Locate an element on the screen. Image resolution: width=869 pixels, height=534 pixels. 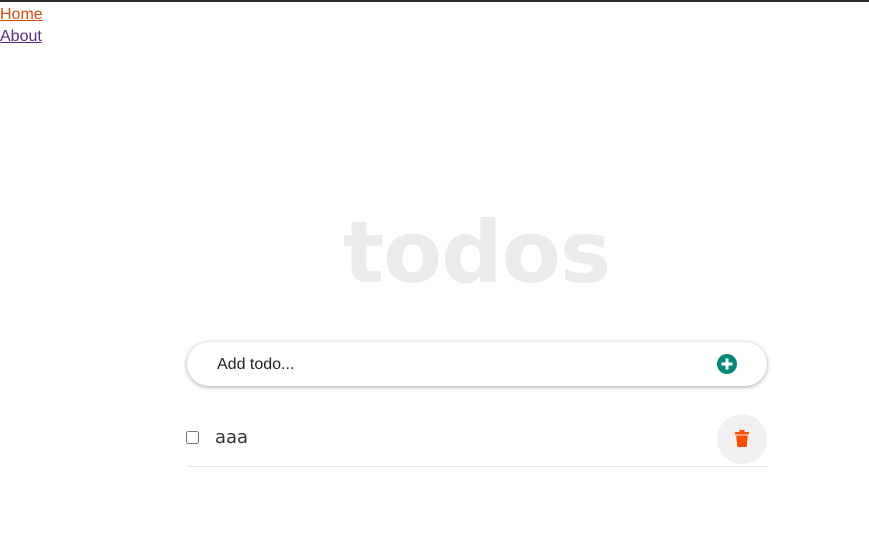
nav-links: Home About is located at coordinates (21, 26).